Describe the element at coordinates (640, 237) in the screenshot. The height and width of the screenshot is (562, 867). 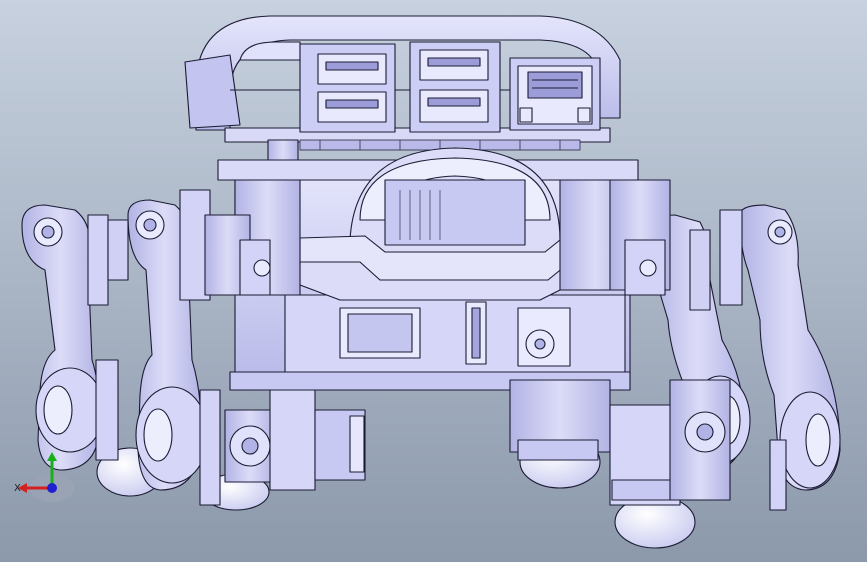
I see `hip-servo-right` at that location.